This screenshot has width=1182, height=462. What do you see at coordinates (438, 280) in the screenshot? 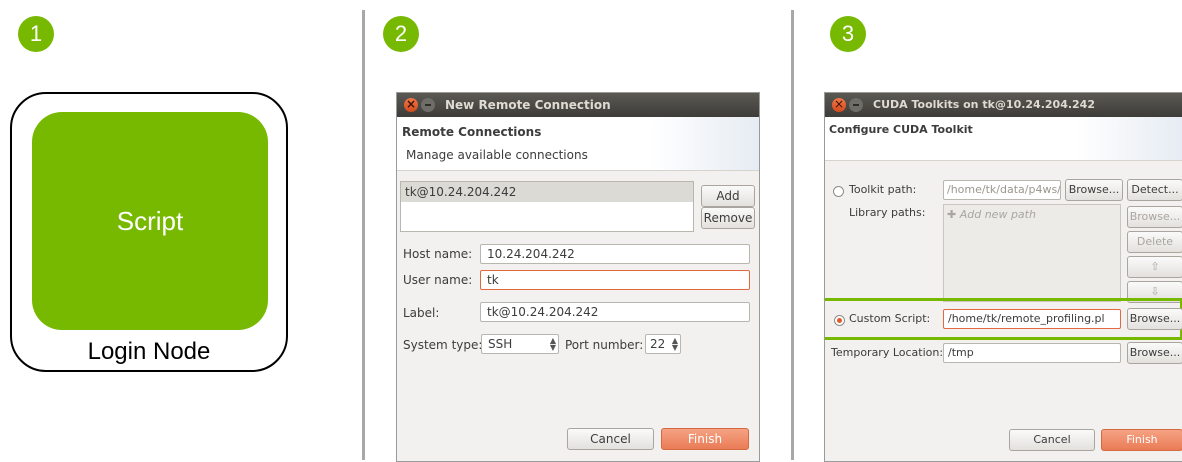
I see `user-name-label: User name:` at bounding box center [438, 280].